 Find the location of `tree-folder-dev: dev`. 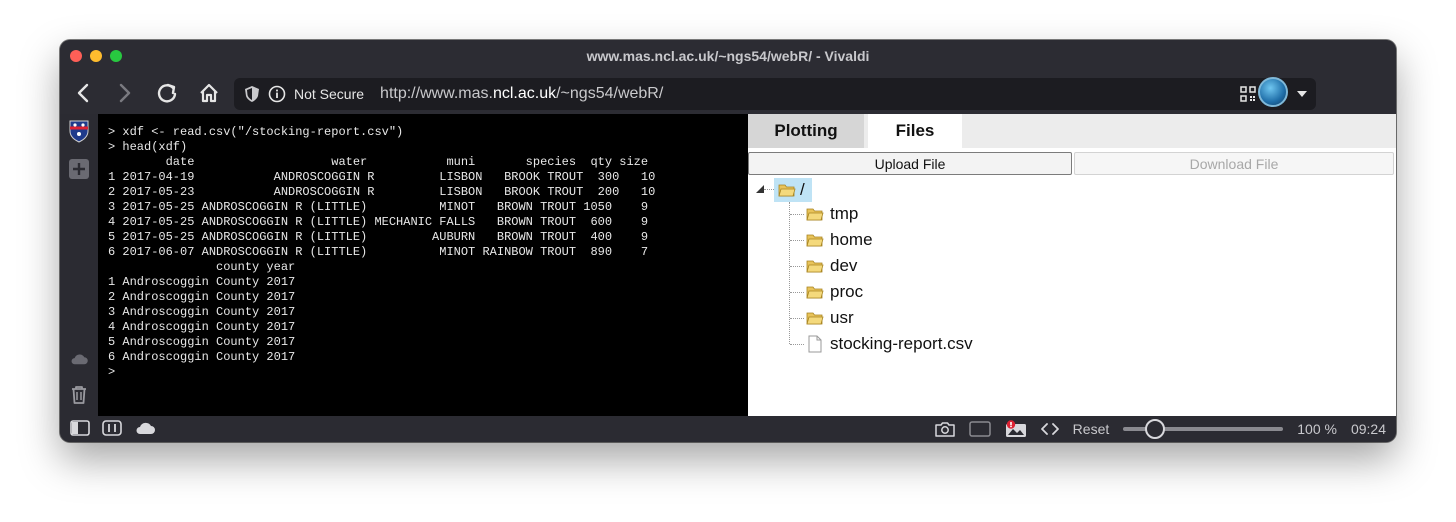

tree-folder-dev: dev is located at coordinates (831, 266).